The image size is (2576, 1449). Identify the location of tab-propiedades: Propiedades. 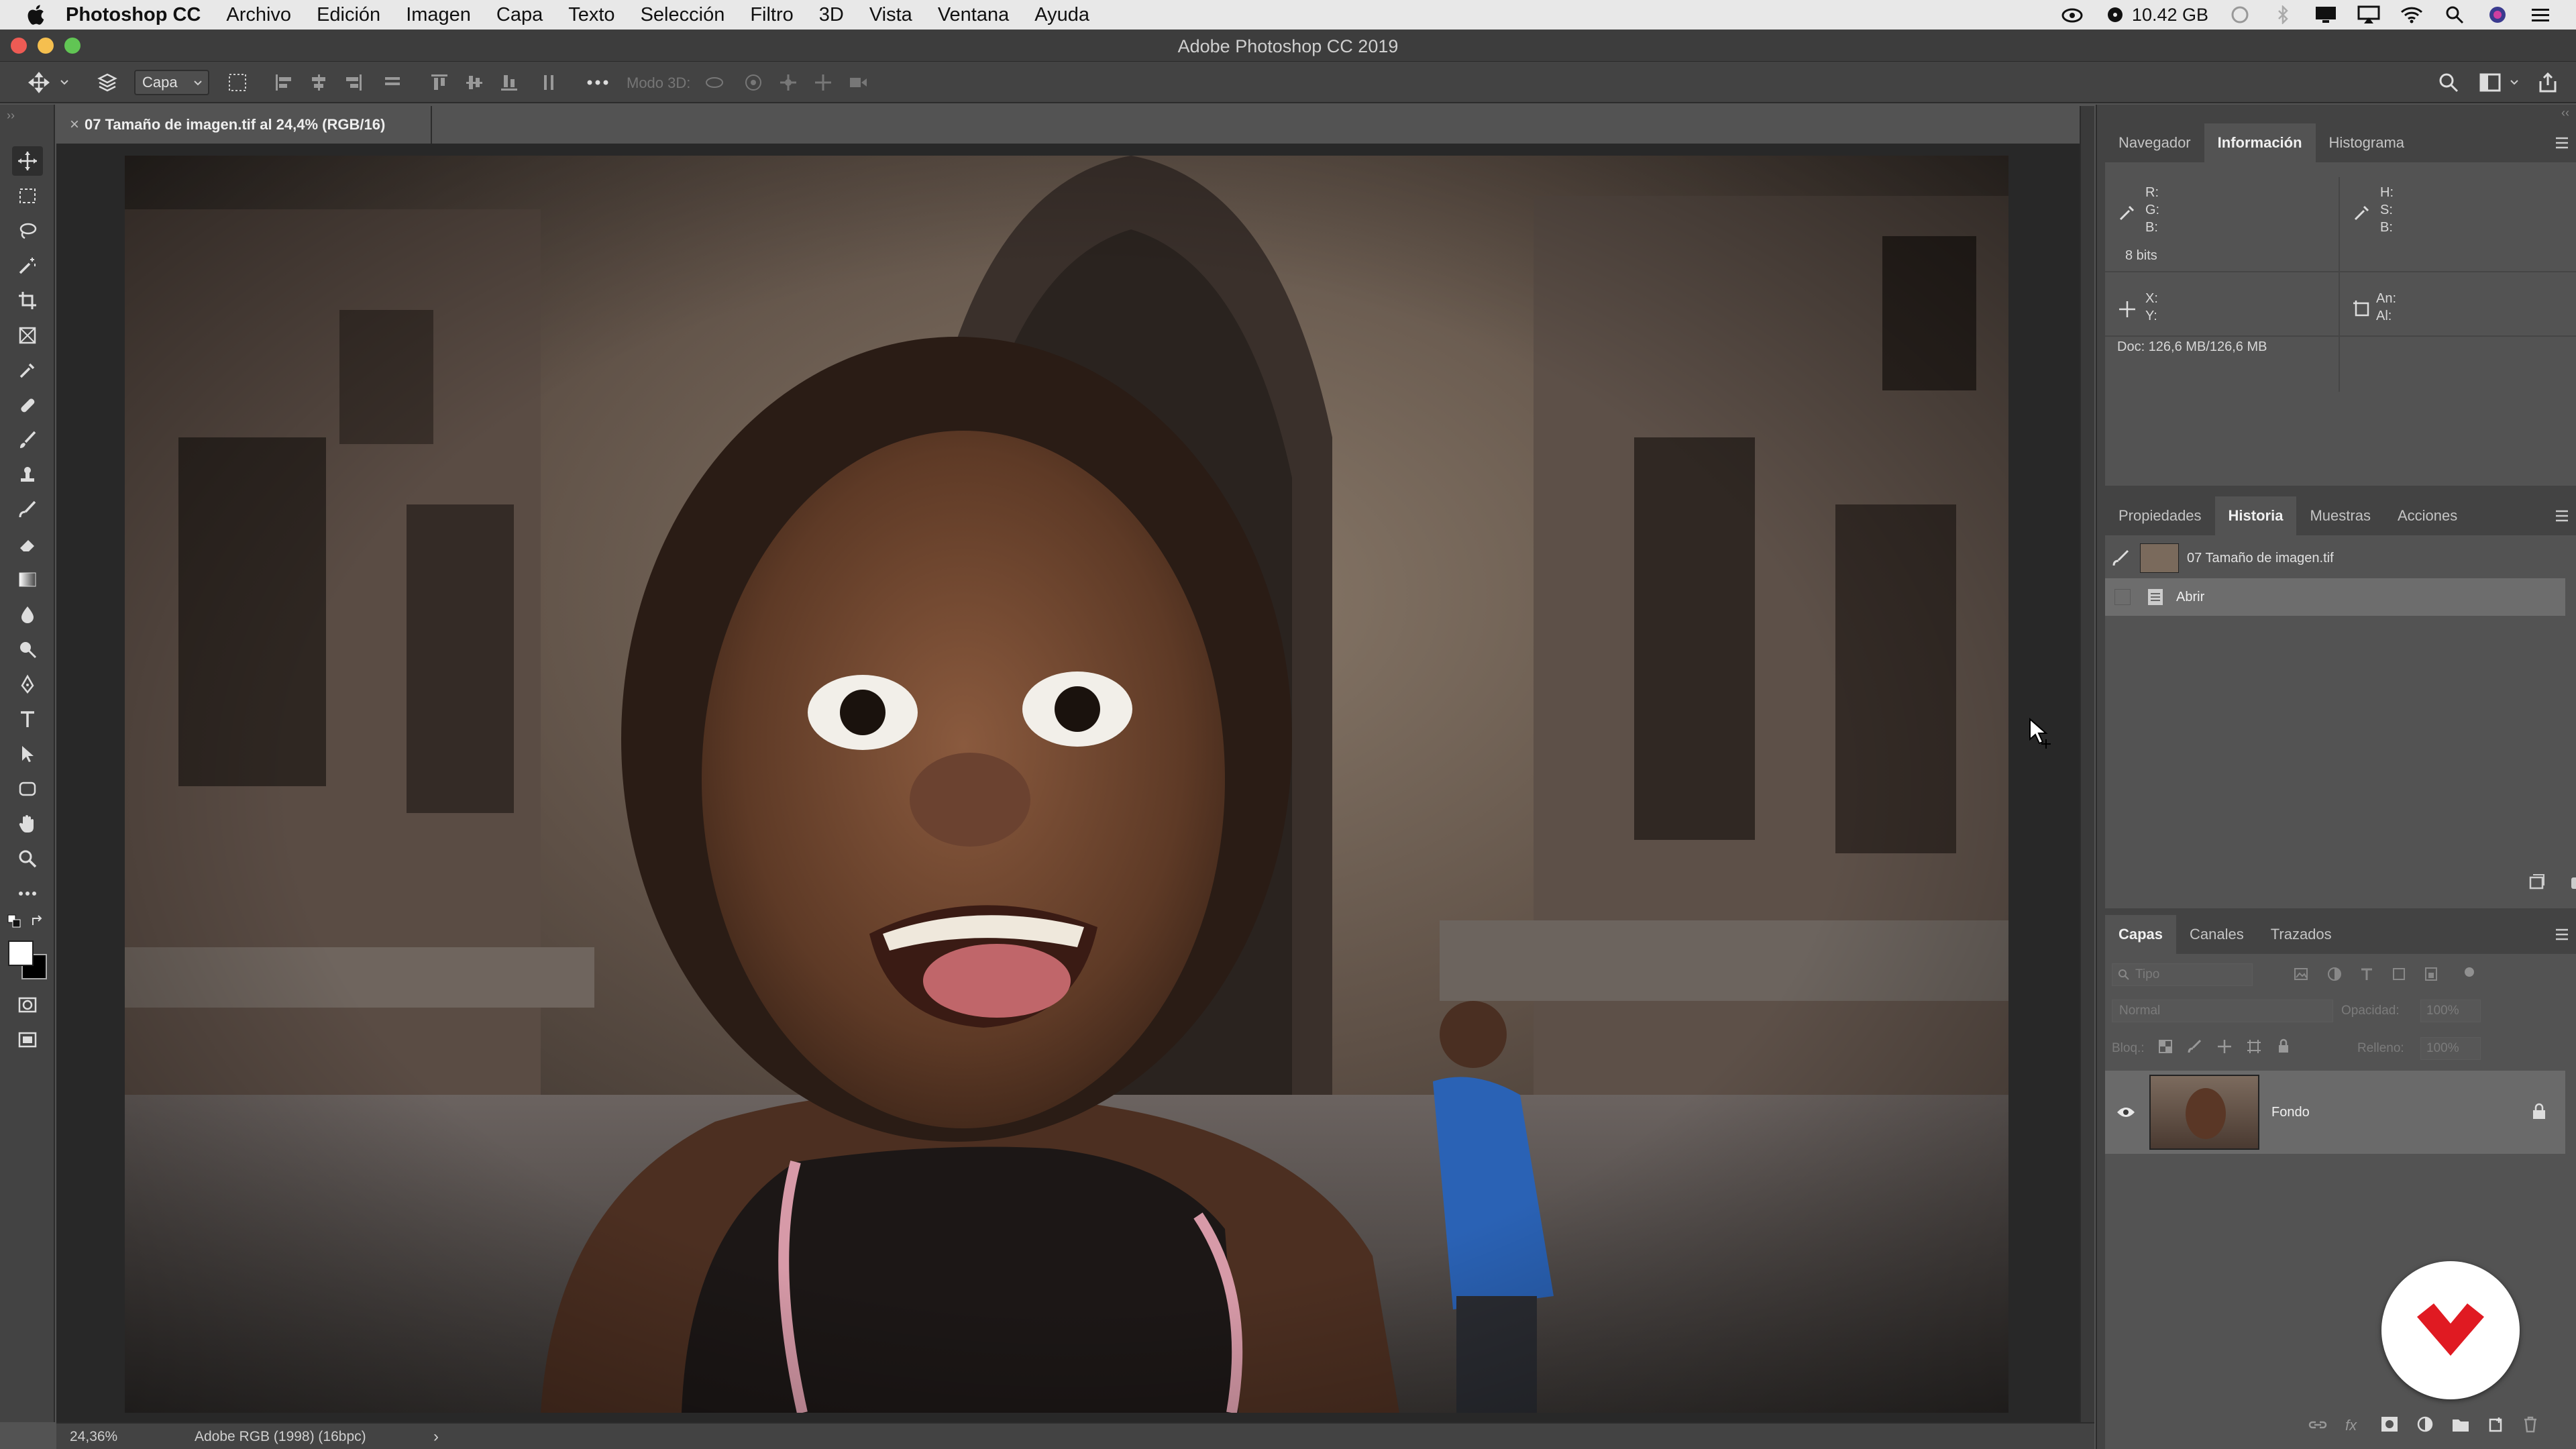
(2160, 515).